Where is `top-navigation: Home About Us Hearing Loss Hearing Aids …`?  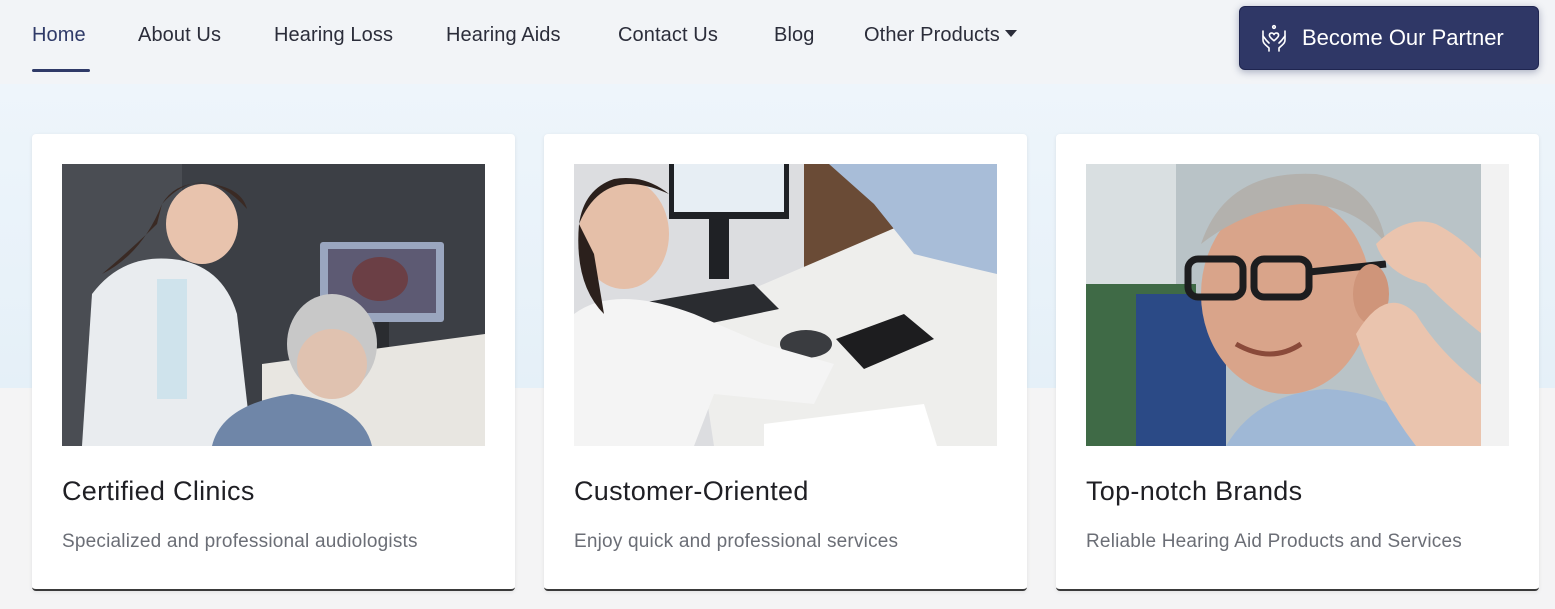 top-navigation: Home About Us Hearing Loss Hearing Aids … is located at coordinates (777, 42).